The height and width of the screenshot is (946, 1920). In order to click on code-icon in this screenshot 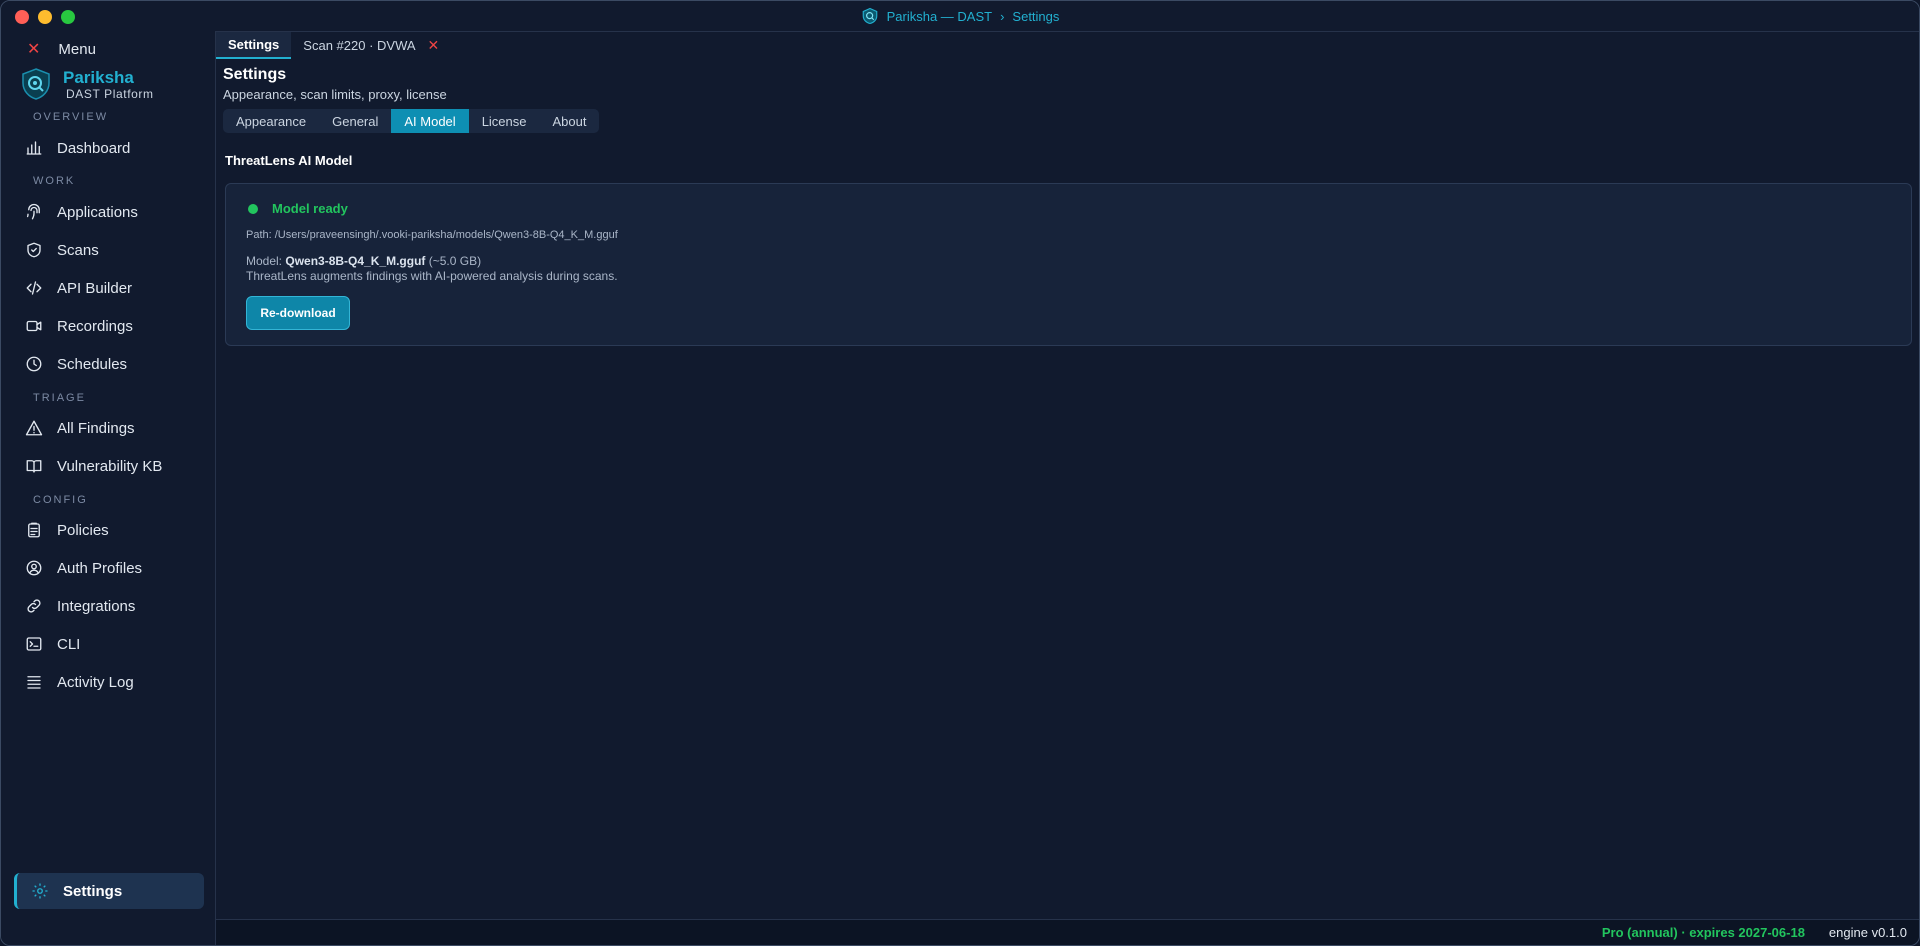, I will do `click(34, 288)`.